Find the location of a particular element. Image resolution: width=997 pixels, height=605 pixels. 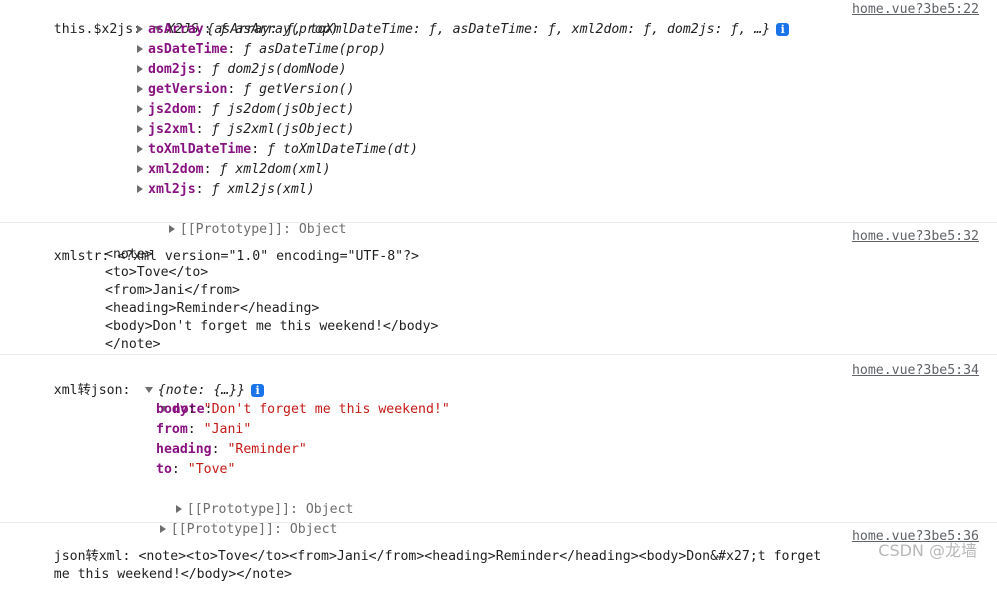

property-key: js2xml is located at coordinates (172, 129).